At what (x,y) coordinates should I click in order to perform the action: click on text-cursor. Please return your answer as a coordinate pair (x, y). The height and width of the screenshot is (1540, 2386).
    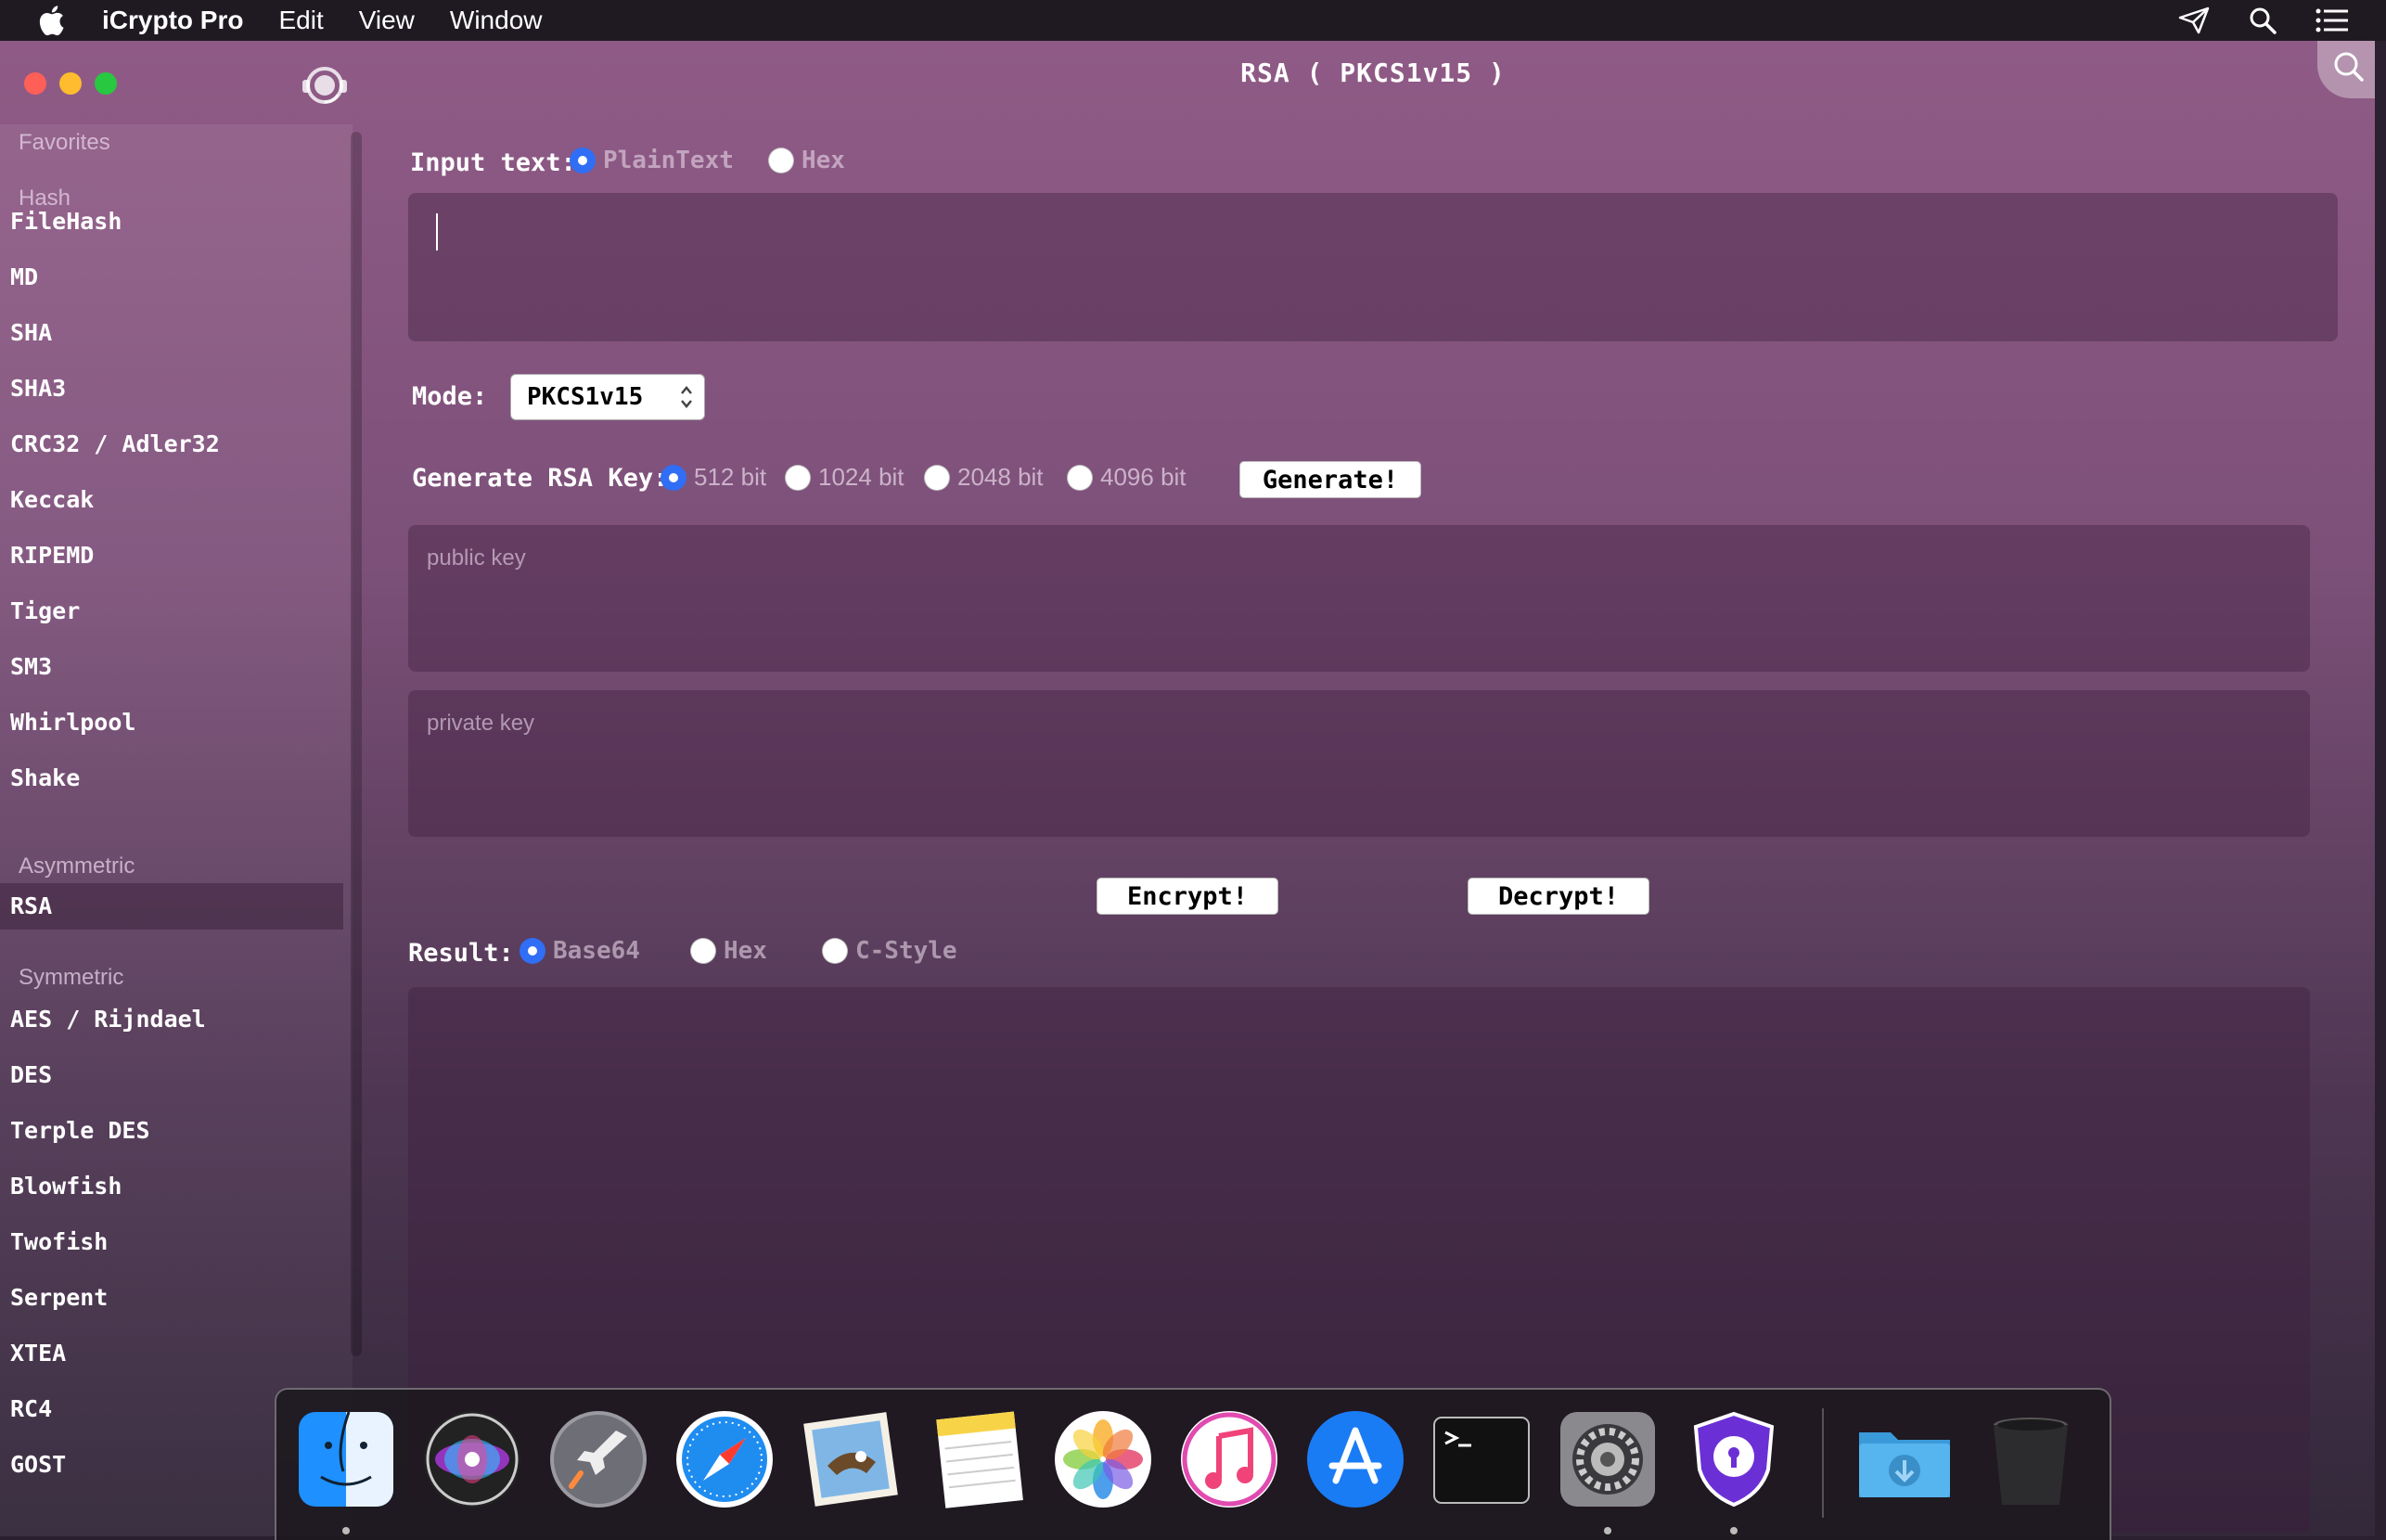
    Looking at the image, I should click on (437, 231).